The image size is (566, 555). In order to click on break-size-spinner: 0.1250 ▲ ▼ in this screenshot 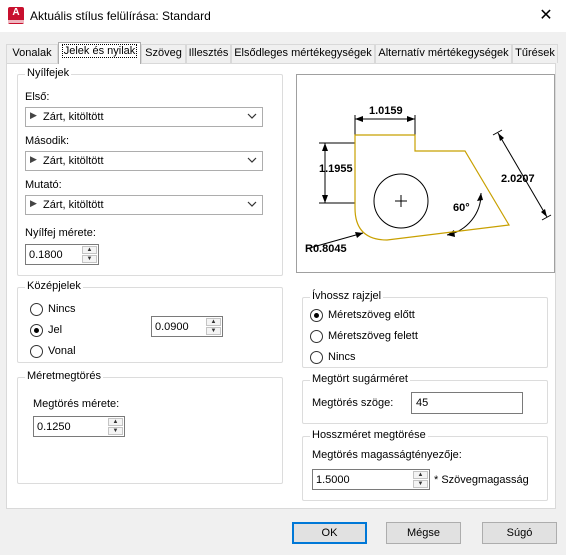, I will do `click(79, 426)`.